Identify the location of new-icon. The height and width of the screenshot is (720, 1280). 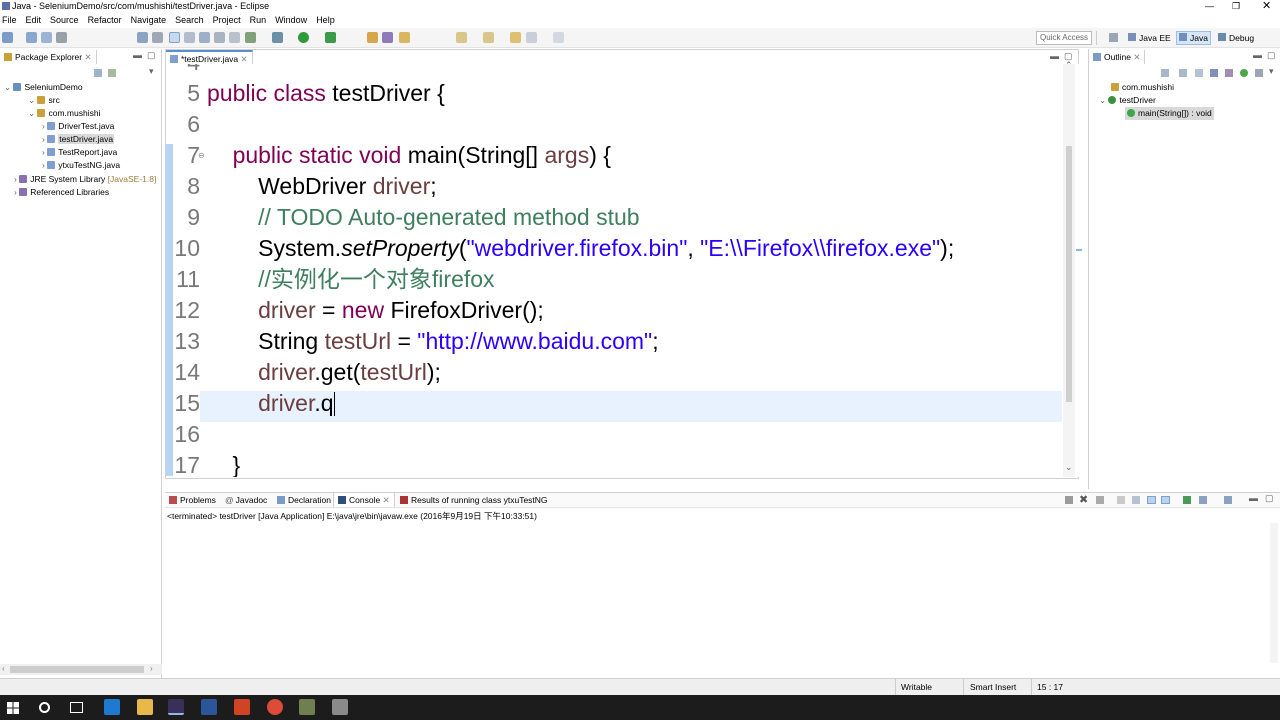
(7, 37).